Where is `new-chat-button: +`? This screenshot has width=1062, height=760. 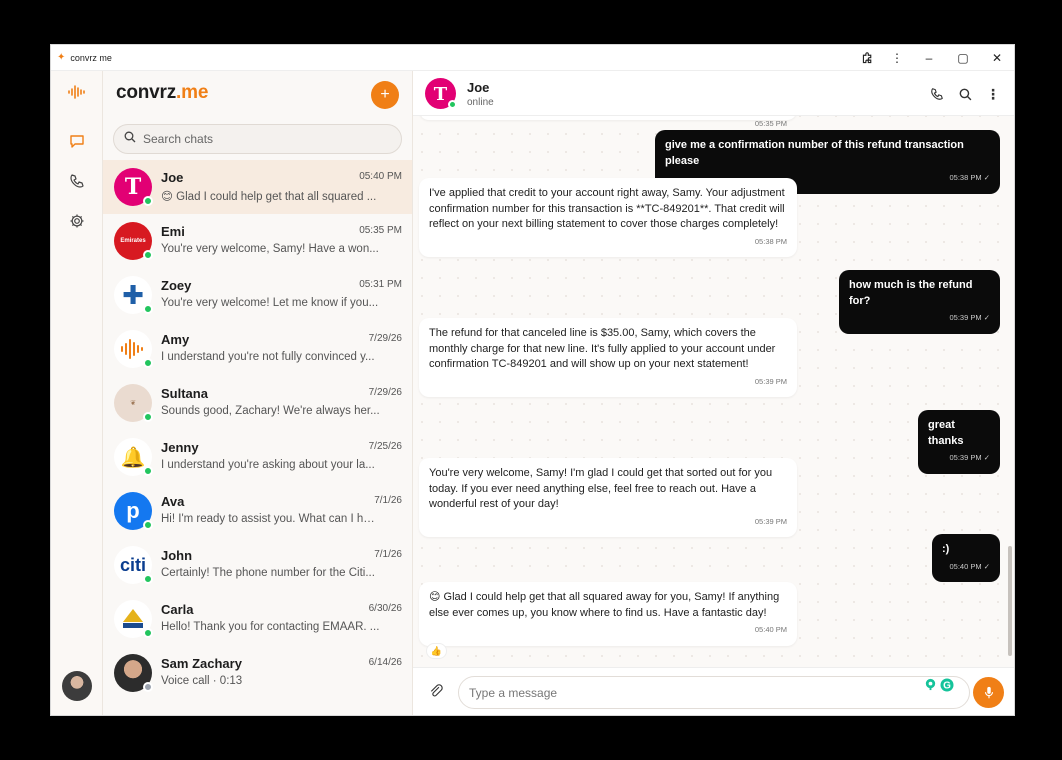
new-chat-button: + is located at coordinates (385, 95).